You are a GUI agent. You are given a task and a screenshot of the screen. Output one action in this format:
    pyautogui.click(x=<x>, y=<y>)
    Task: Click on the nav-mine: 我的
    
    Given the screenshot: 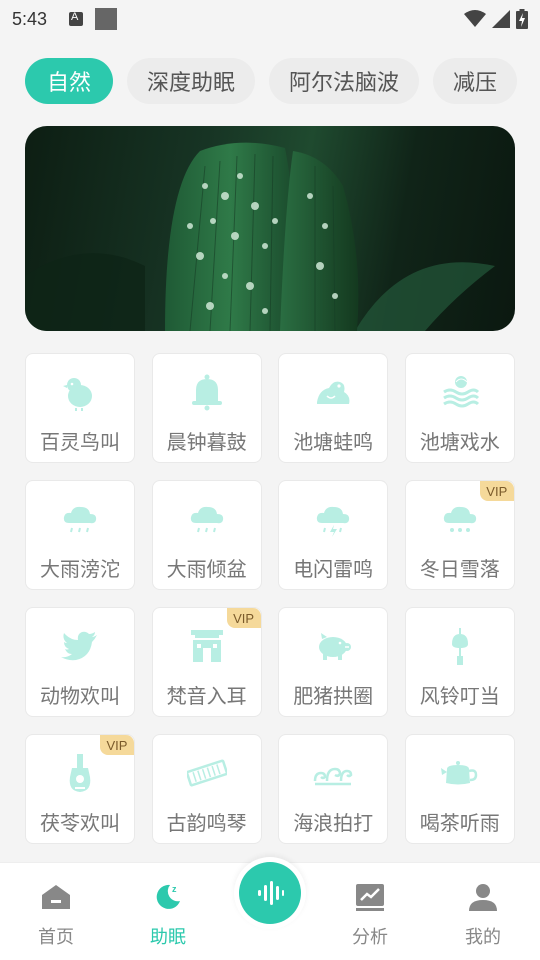 What is the action you would take?
    pyautogui.click(x=483, y=915)
    